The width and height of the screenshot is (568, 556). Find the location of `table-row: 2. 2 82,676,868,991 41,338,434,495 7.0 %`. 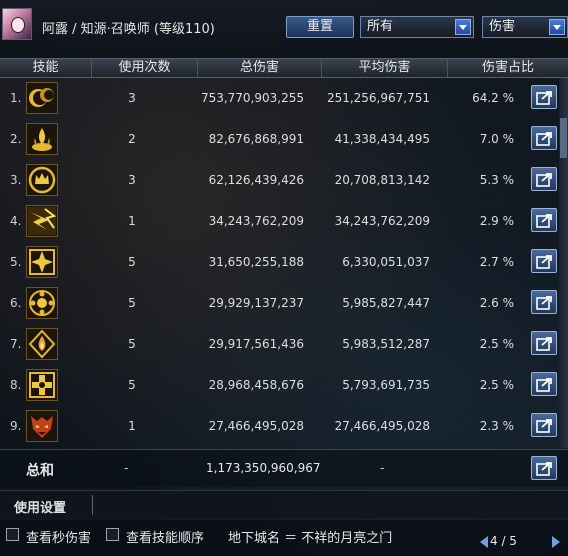

table-row: 2. 2 82,676,868,991 41,338,434,495 7.0 % is located at coordinates (284, 139).